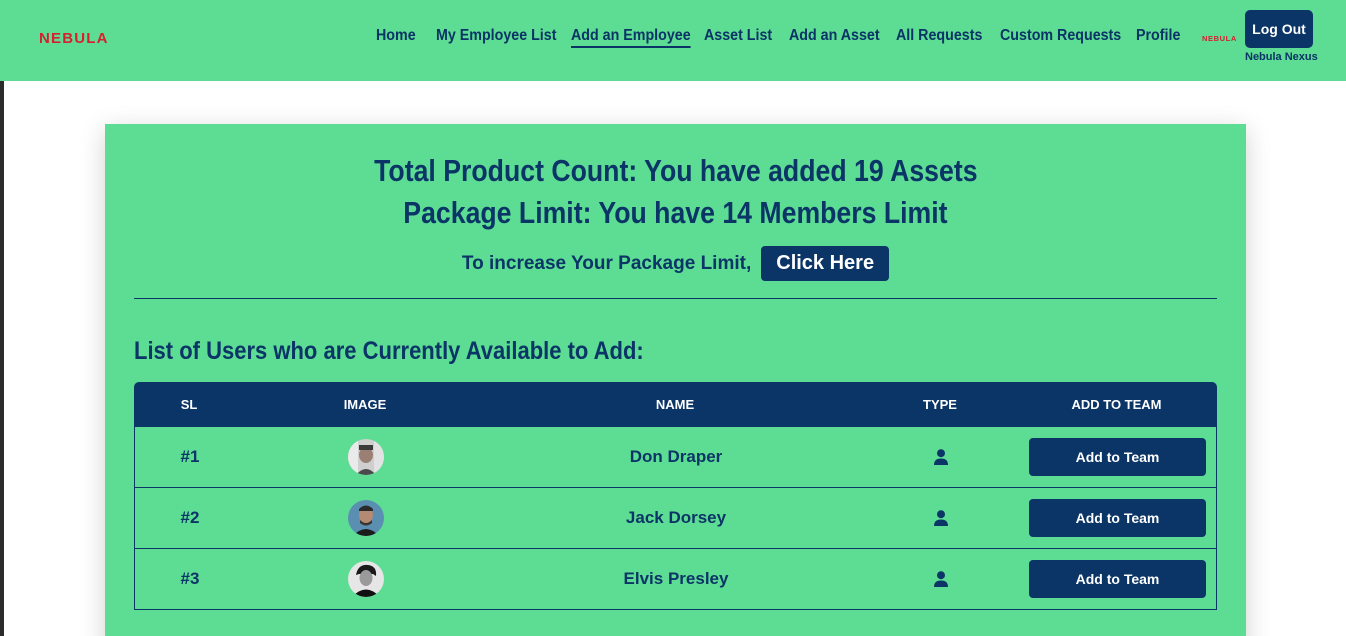 The width and height of the screenshot is (1346, 636). I want to click on company-logo: NEBULA, so click(1219, 38).